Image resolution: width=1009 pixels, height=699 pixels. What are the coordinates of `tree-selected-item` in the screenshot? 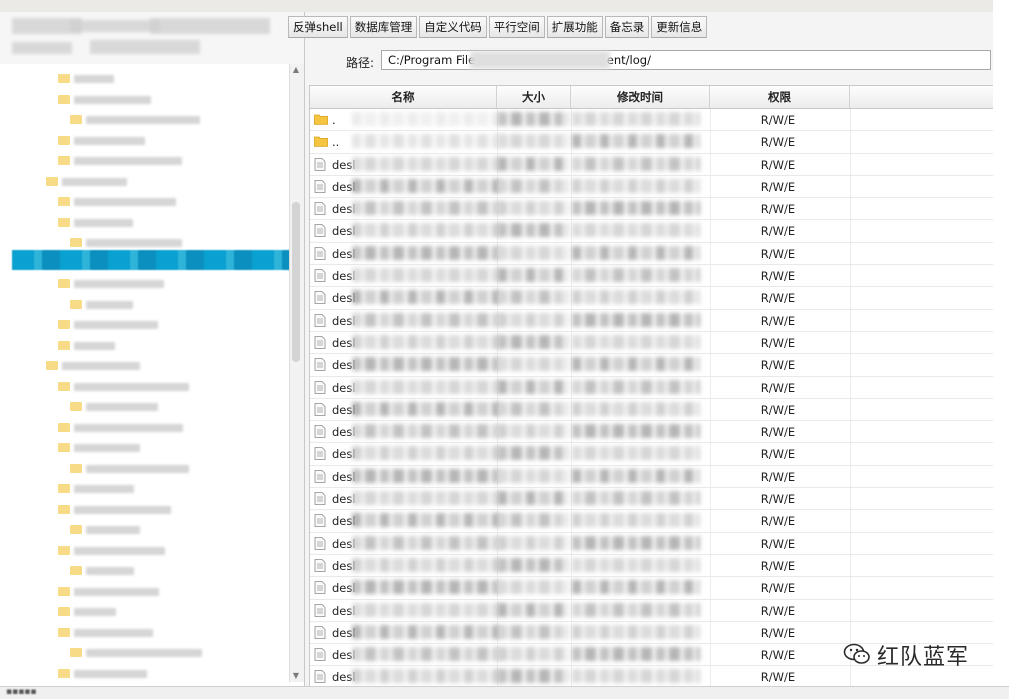 It's located at (151, 260).